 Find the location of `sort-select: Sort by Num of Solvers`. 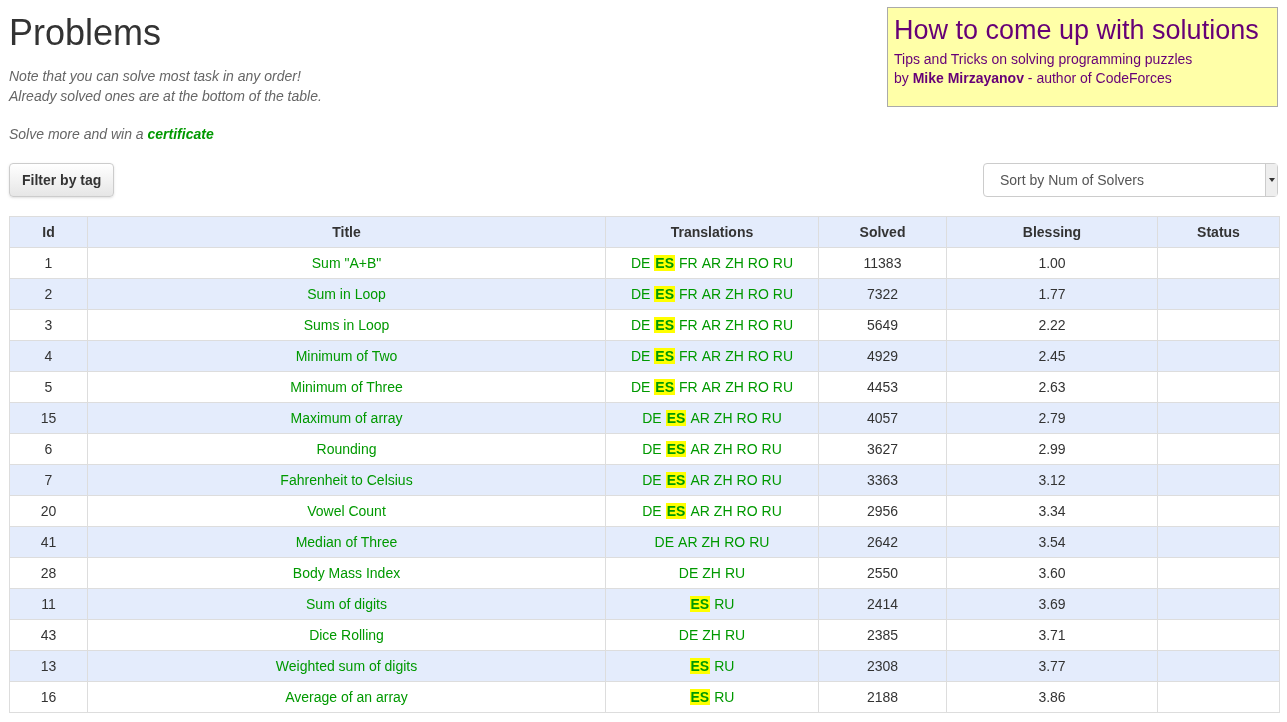

sort-select: Sort by Num of Solvers is located at coordinates (1130, 180).